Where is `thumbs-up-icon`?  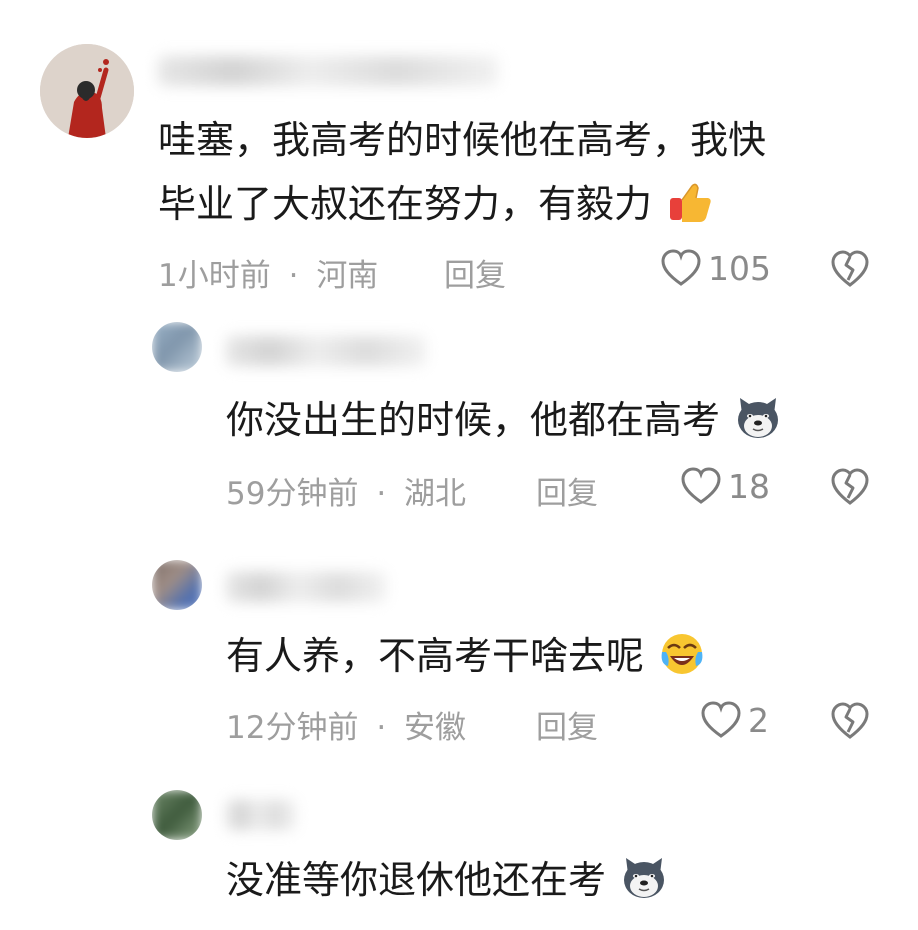 thumbs-up-icon is located at coordinates (690, 202).